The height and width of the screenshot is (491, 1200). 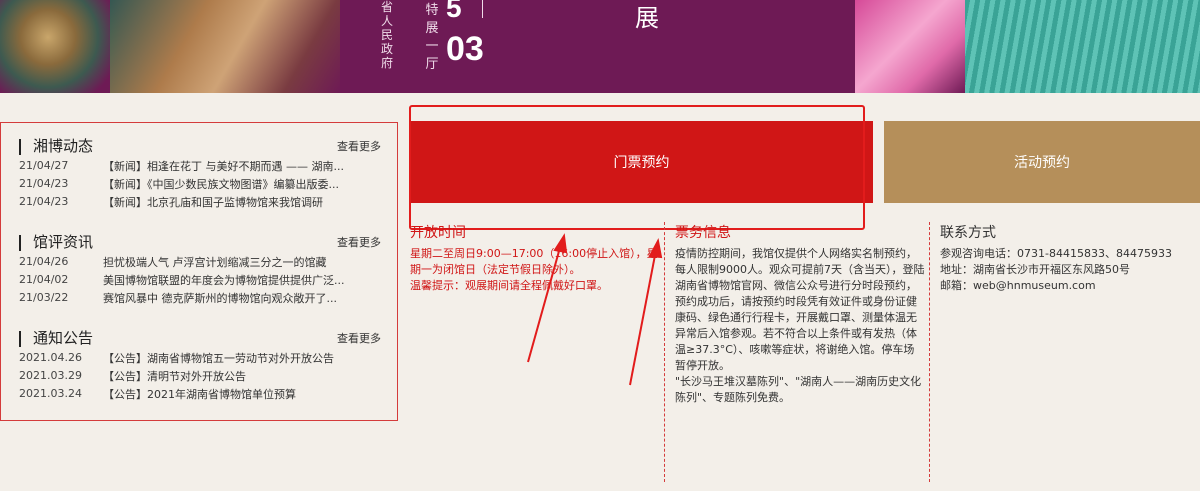 What do you see at coordinates (465, 49) in the screenshot?
I see `banner-day: 03` at bounding box center [465, 49].